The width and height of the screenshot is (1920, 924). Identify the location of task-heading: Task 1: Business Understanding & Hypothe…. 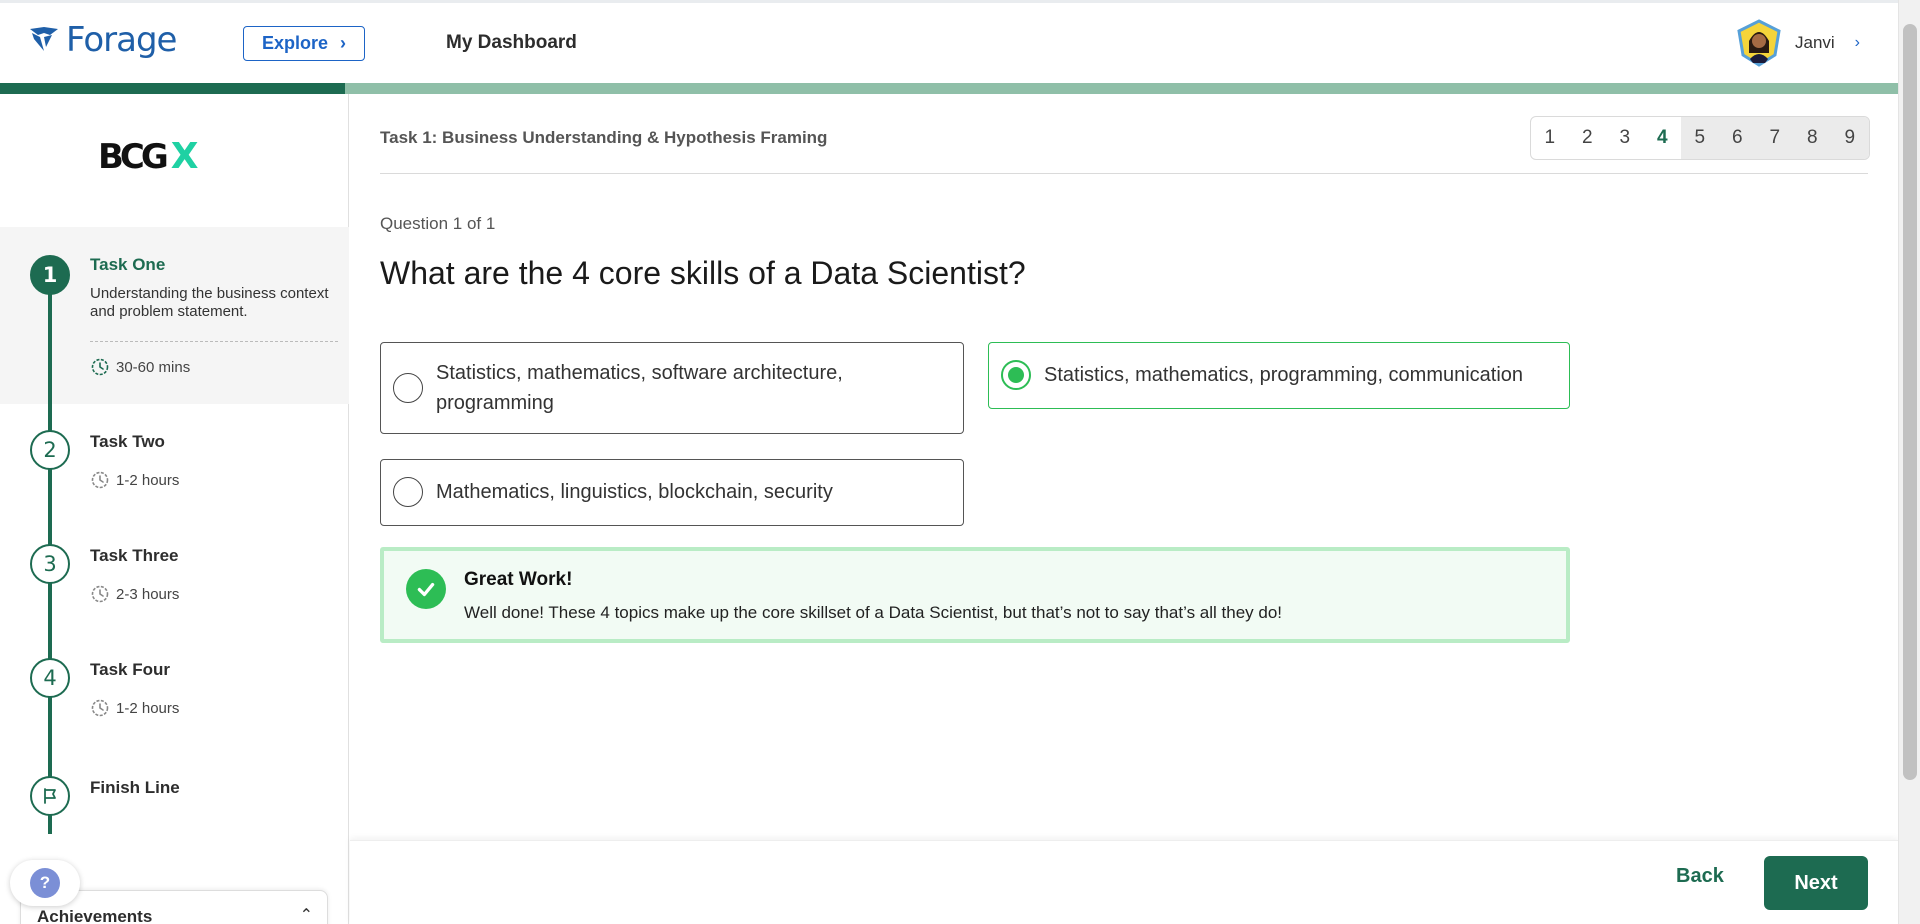
(604, 137).